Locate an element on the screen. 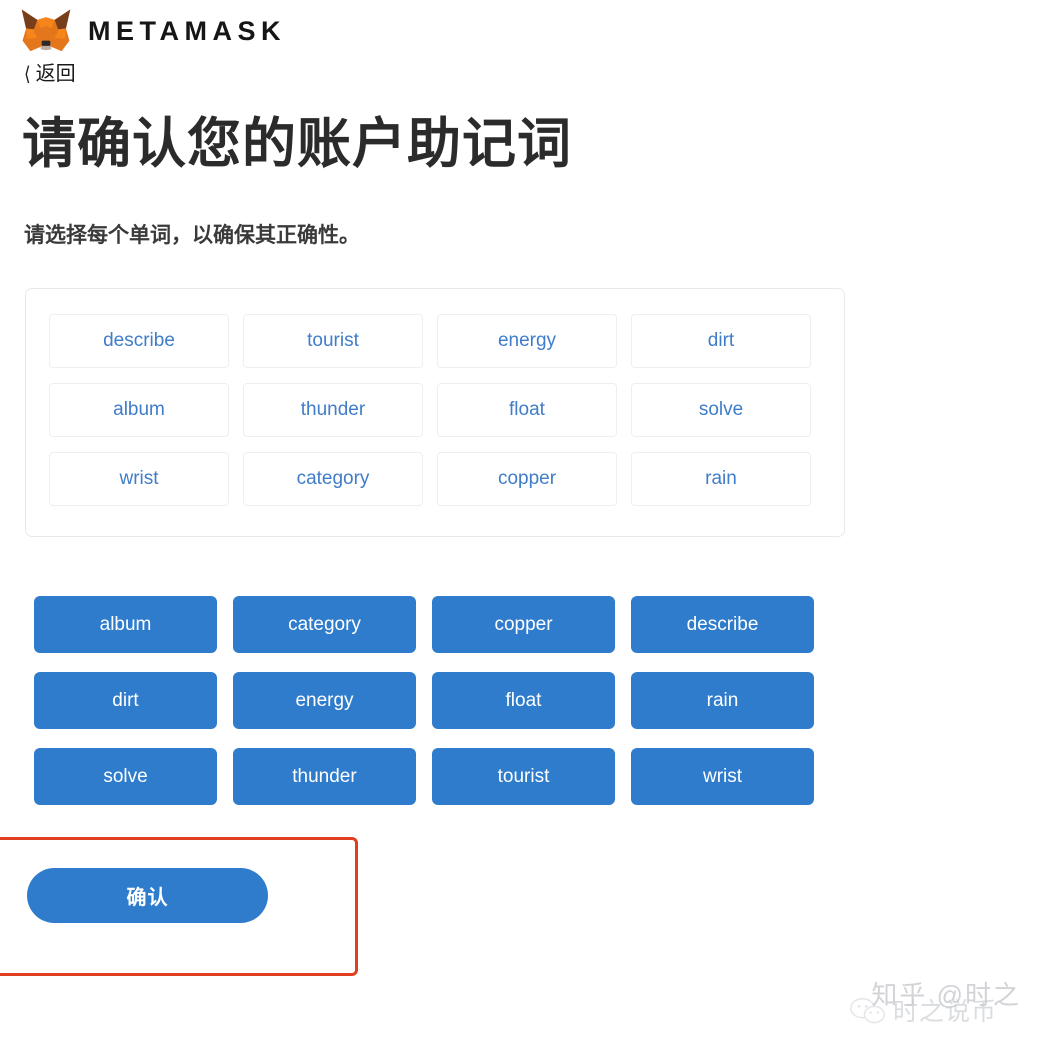  confirm-button: 确认 is located at coordinates (147, 895).